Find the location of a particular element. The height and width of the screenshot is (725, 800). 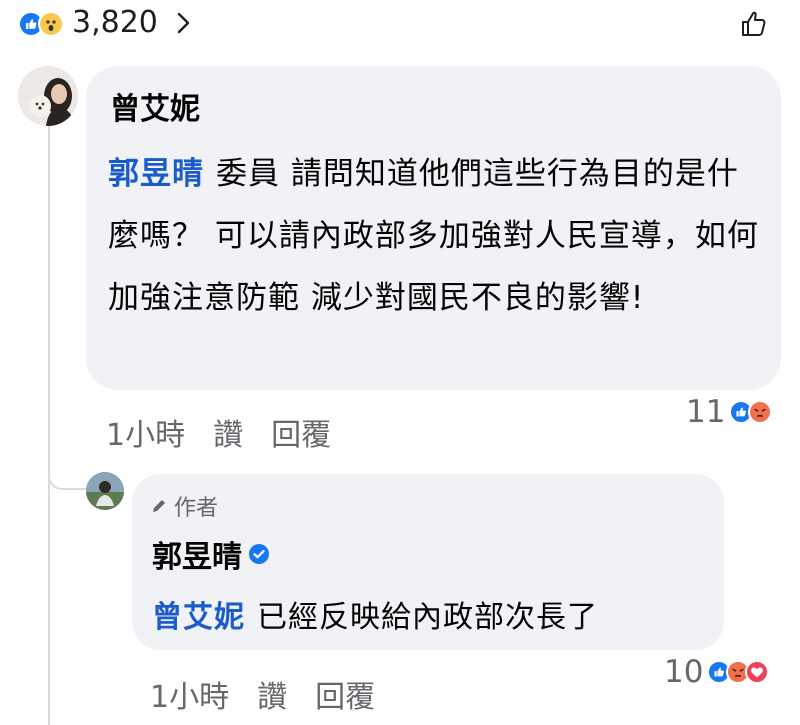

author-badge: 作者 is located at coordinates (184, 506).